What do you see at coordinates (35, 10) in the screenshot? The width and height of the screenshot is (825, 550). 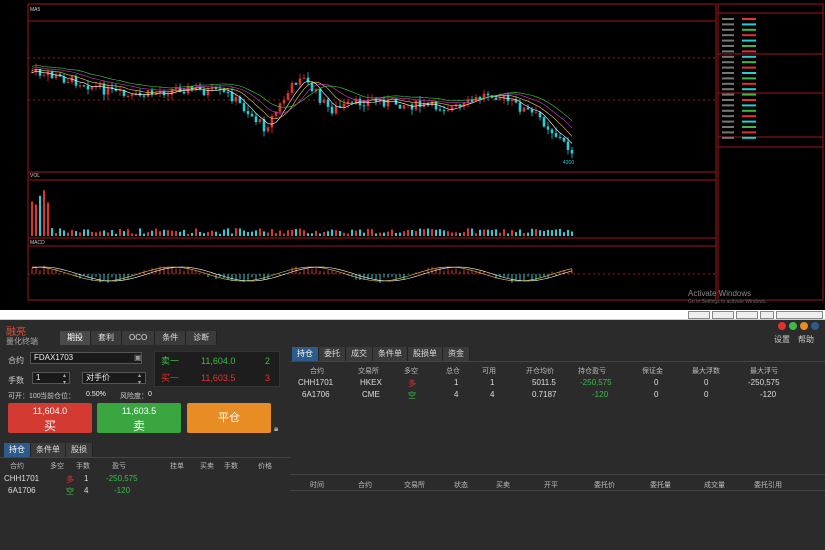 I see `ma-legend-label: MA5` at bounding box center [35, 10].